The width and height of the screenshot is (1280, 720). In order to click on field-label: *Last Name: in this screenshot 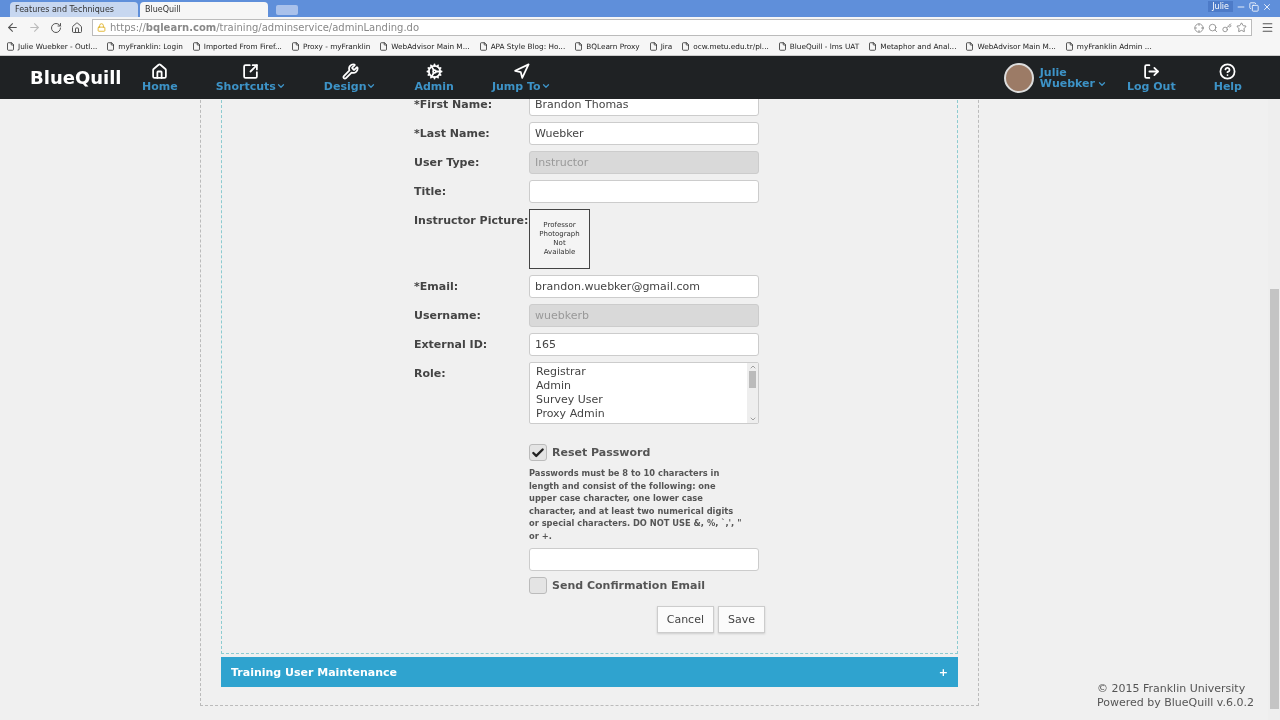, I will do `click(452, 133)`.